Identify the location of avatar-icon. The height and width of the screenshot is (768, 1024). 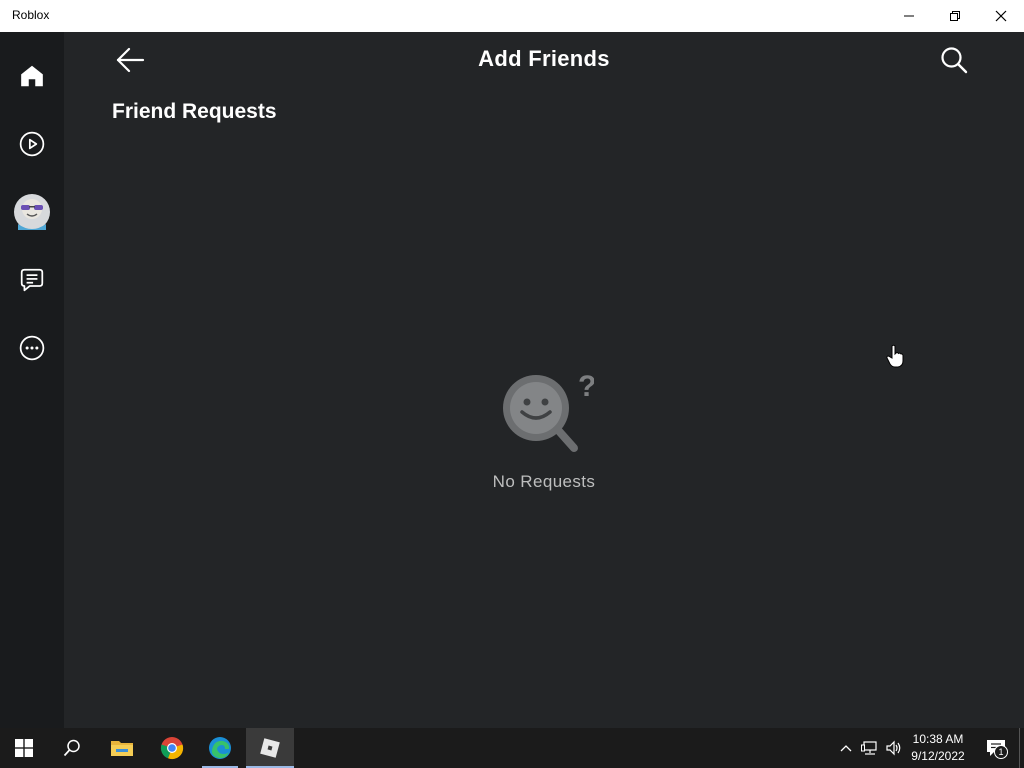
(32, 212).